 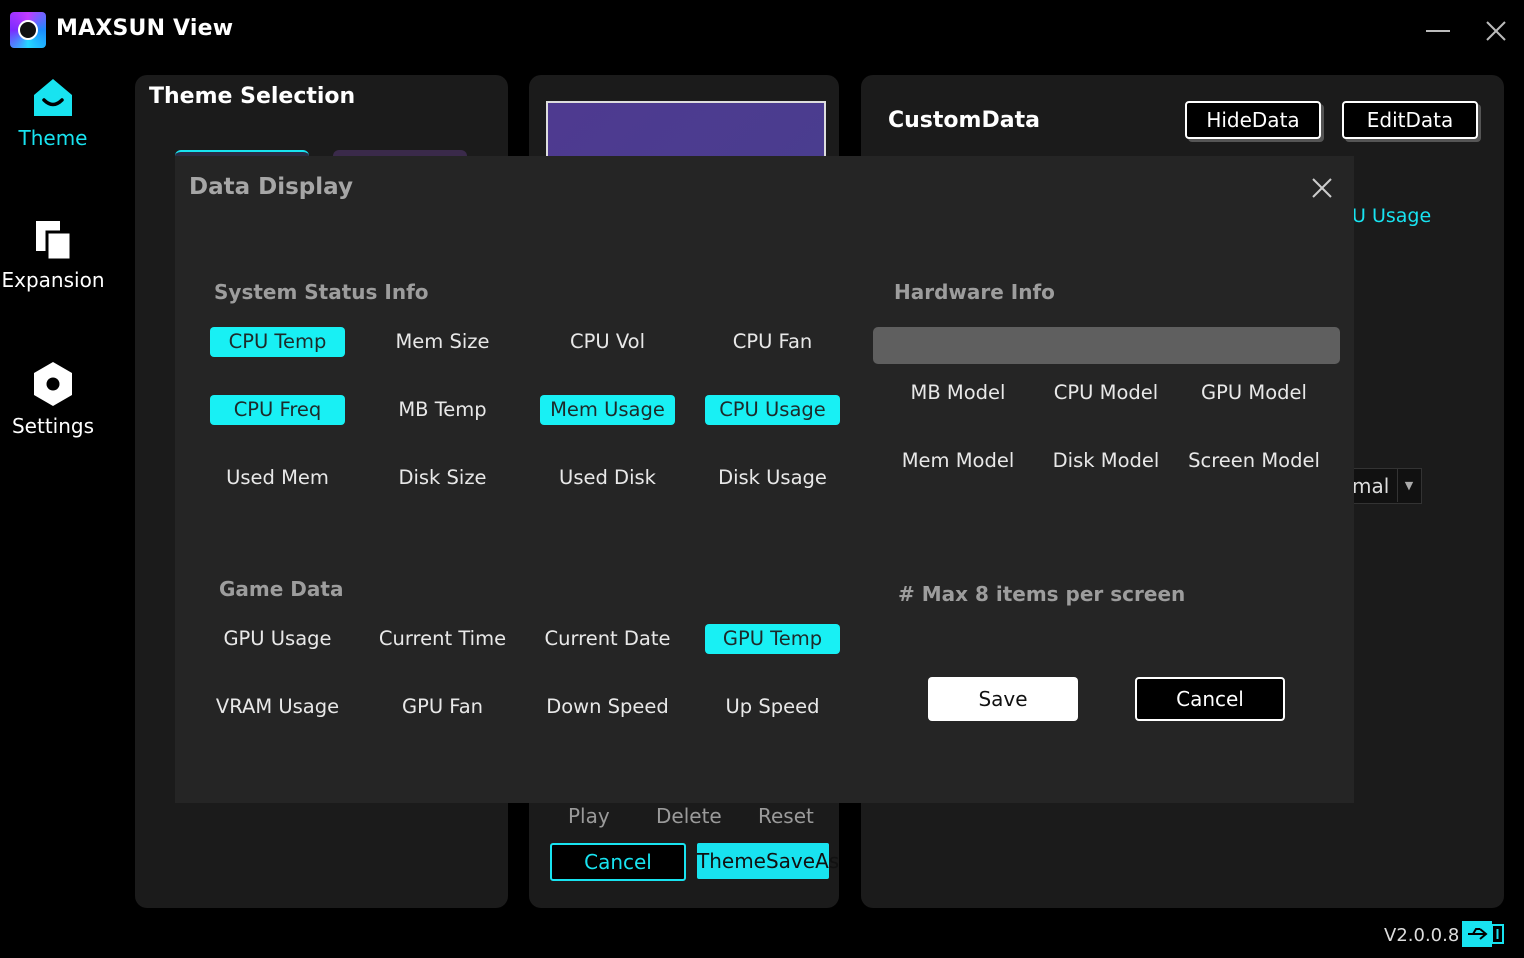 What do you see at coordinates (1253, 120) in the screenshot?
I see `hide-data-button: HideData` at bounding box center [1253, 120].